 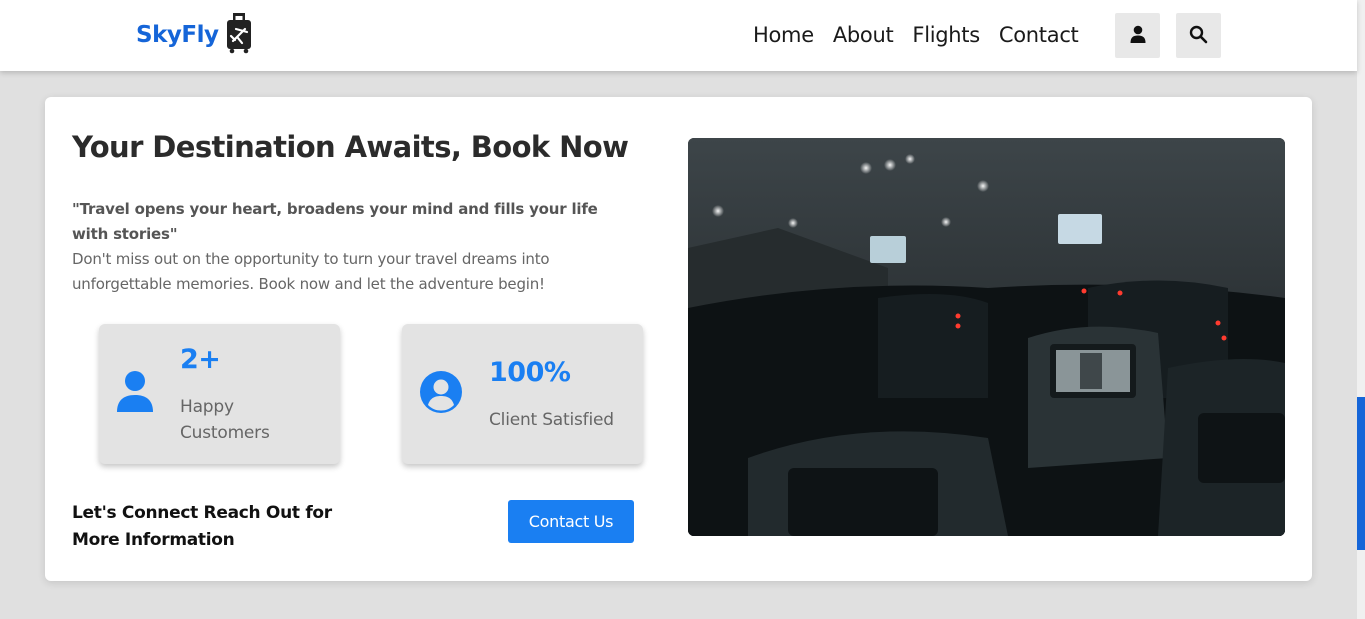 What do you see at coordinates (239, 35) in the screenshot?
I see `luggage-airplane-icon` at bounding box center [239, 35].